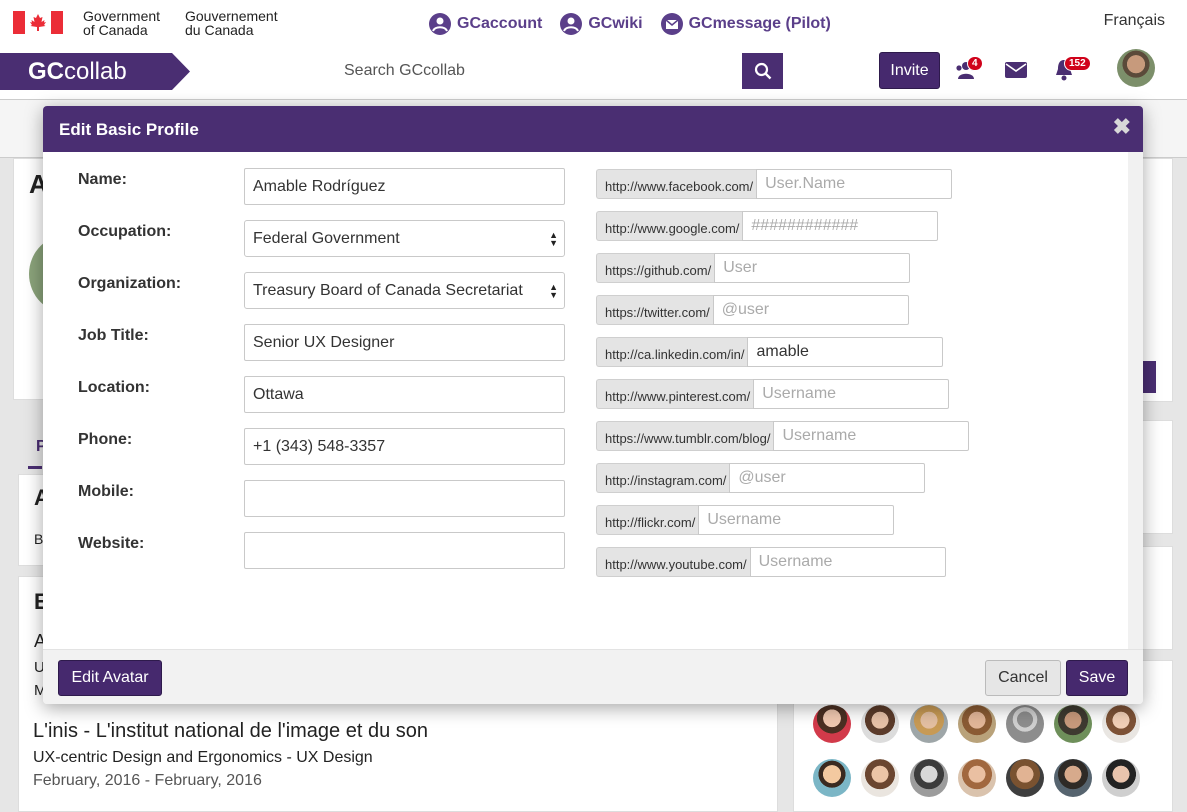 This screenshot has width=1187, height=812. What do you see at coordinates (593, 676) in the screenshot?
I see `modal-footer: Edit Avatar Cancel Save` at bounding box center [593, 676].